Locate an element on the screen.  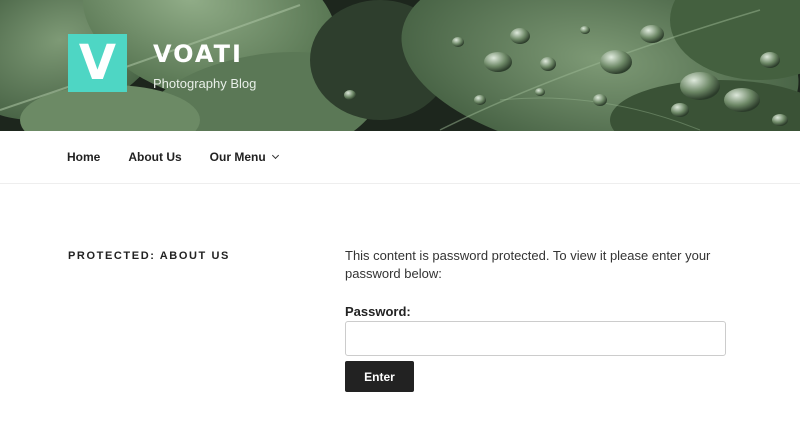
site-title: VOATI is located at coordinates (204, 54).